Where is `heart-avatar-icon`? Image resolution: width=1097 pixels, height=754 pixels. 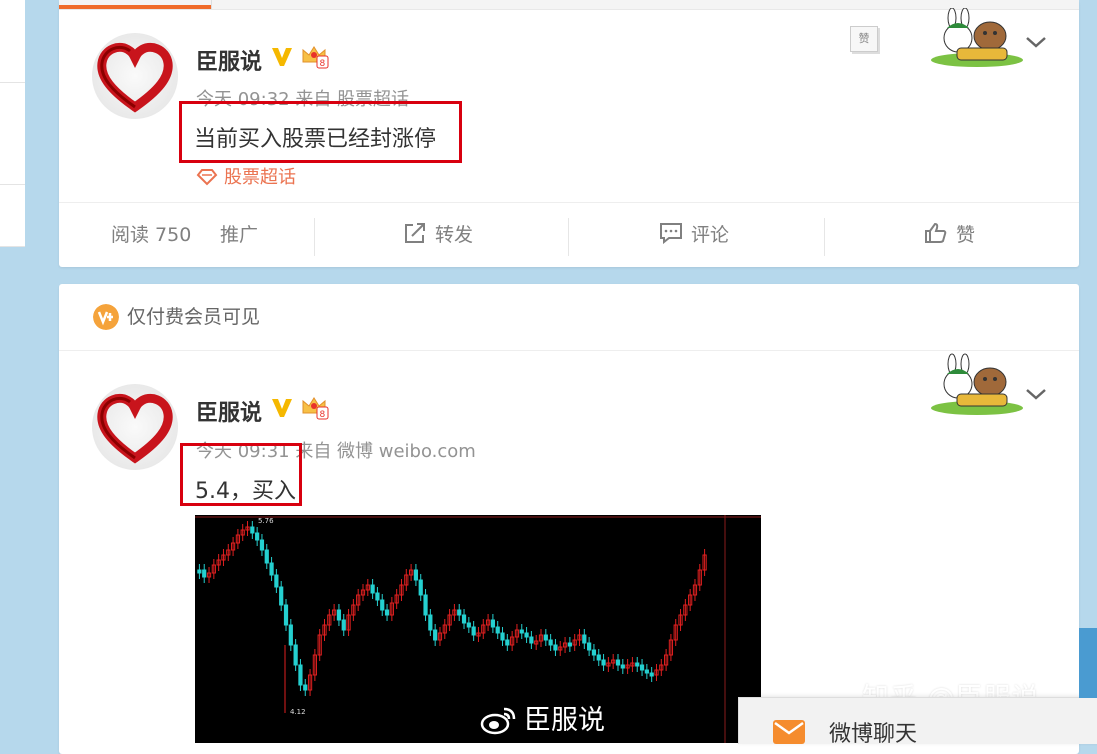 heart-avatar-icon is located at coordinates (135, 429).